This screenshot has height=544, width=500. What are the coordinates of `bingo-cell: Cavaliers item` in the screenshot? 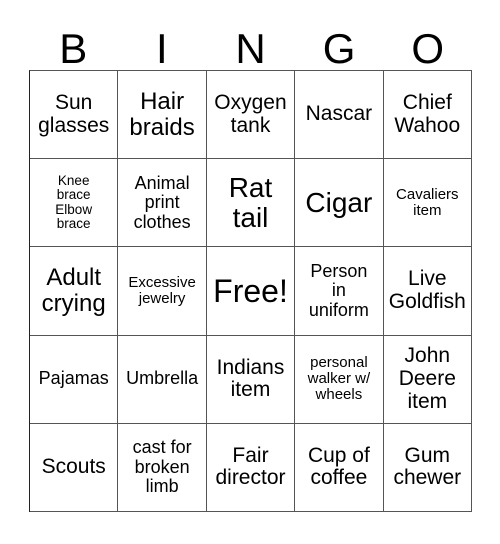 It's located at (427, 203).